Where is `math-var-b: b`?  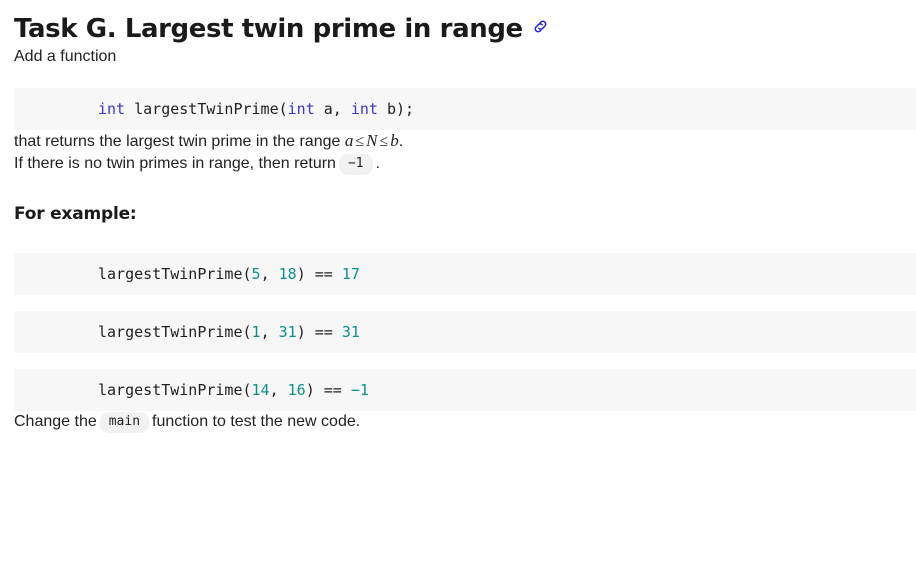
math-var-b: b is located at coordinates (394, 140).